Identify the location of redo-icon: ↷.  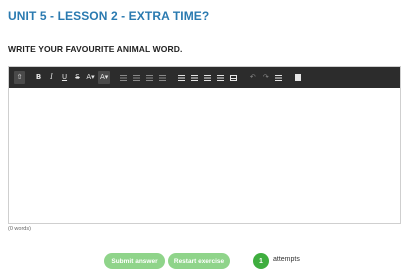
(265, 77).